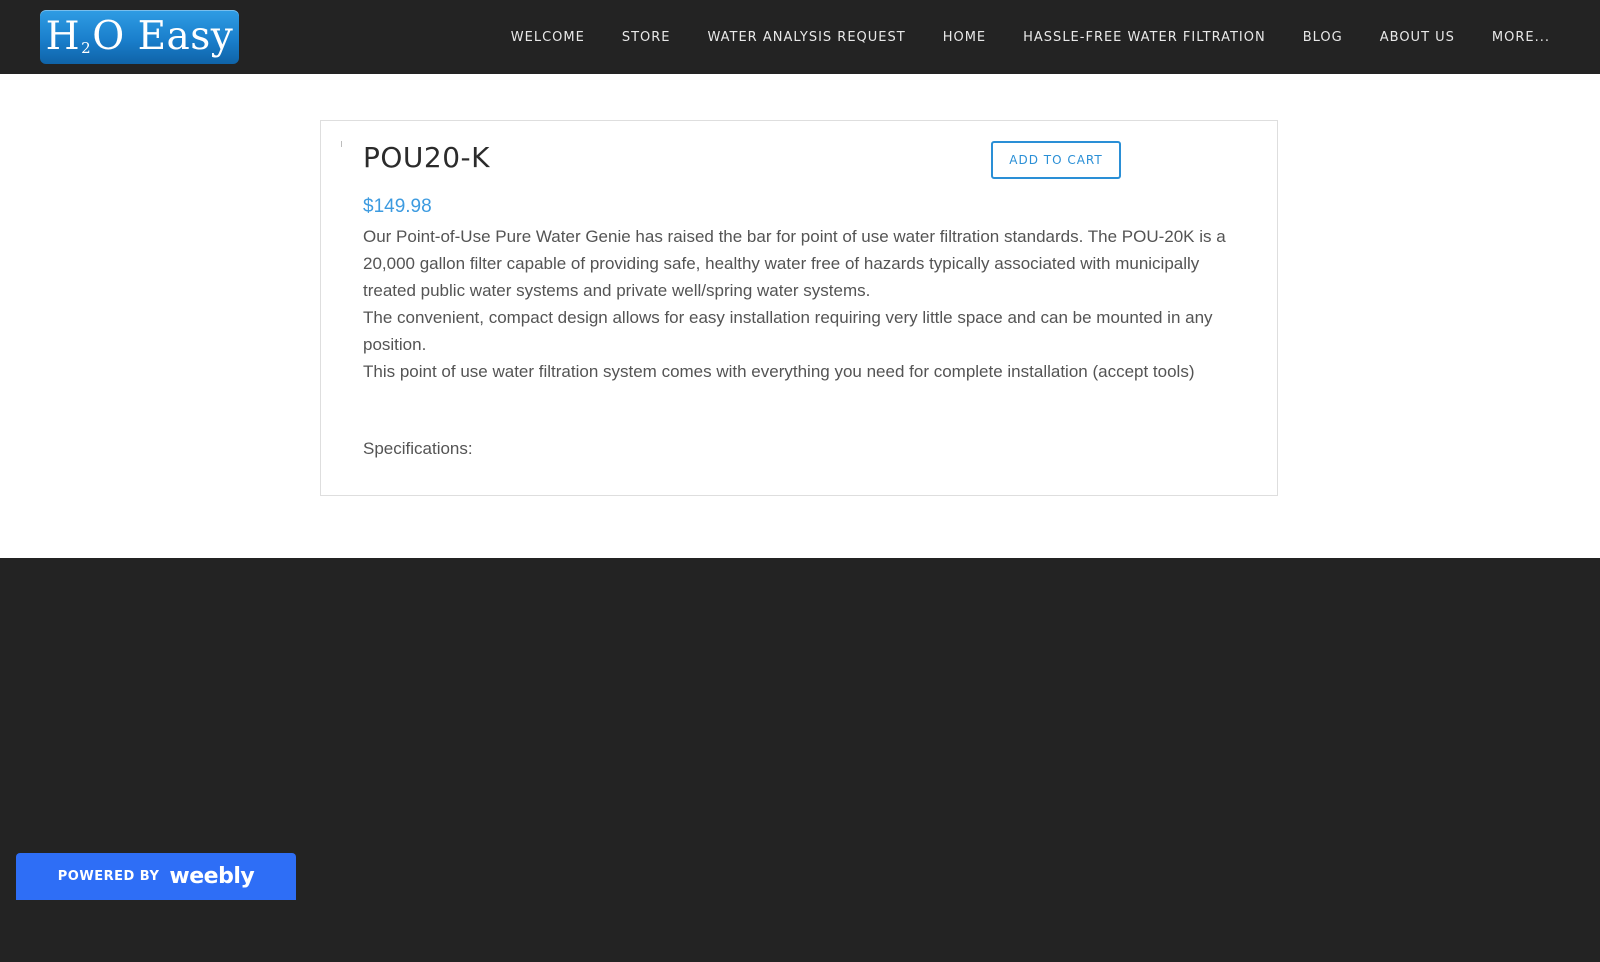  I want to click on product-image-placeholder, so click(341, 144).